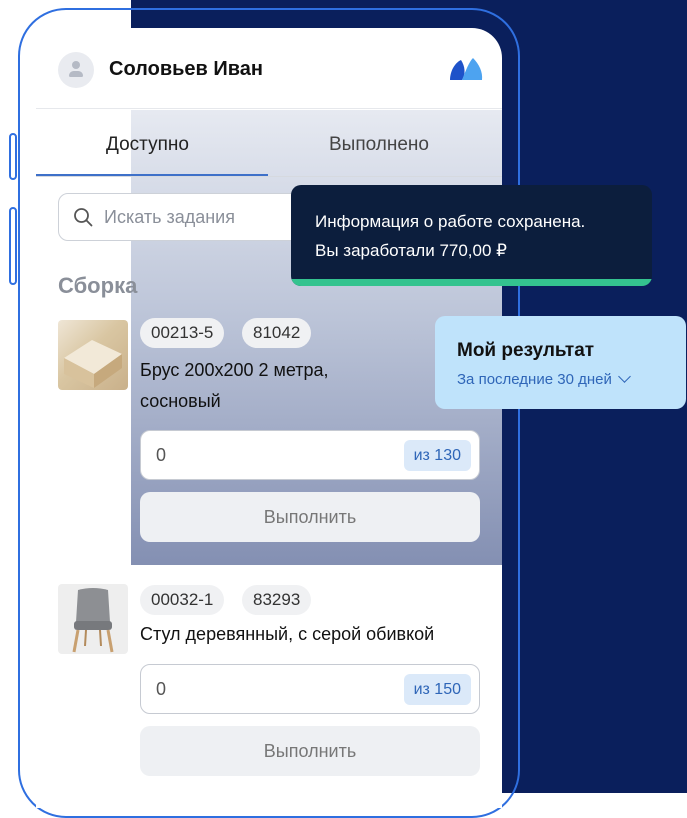 Image resolution: width=687 pixels, height=818 pixels. I want to click on item-title: Брус 200х200 2 метра, сосновый, so click(234, 385).